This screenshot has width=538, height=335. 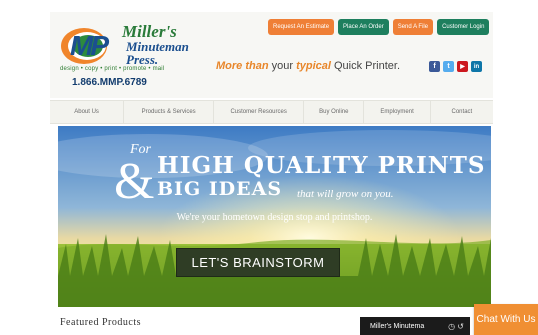 I want to click on services-tagline: design • copy • print • promote • mail, so click(x=112, y=69).